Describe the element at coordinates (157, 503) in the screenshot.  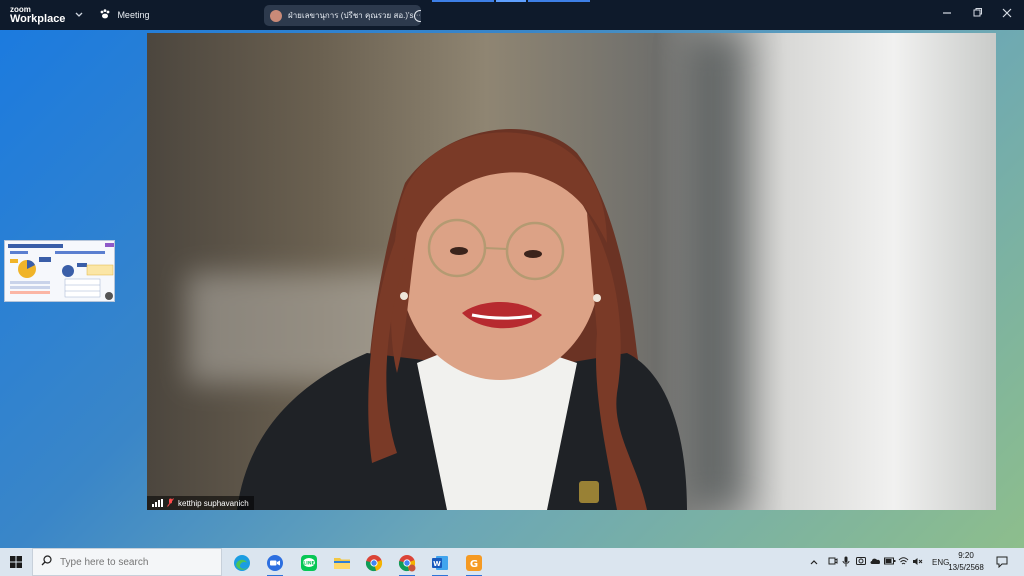
I see `signal-strength-icon` at that location.